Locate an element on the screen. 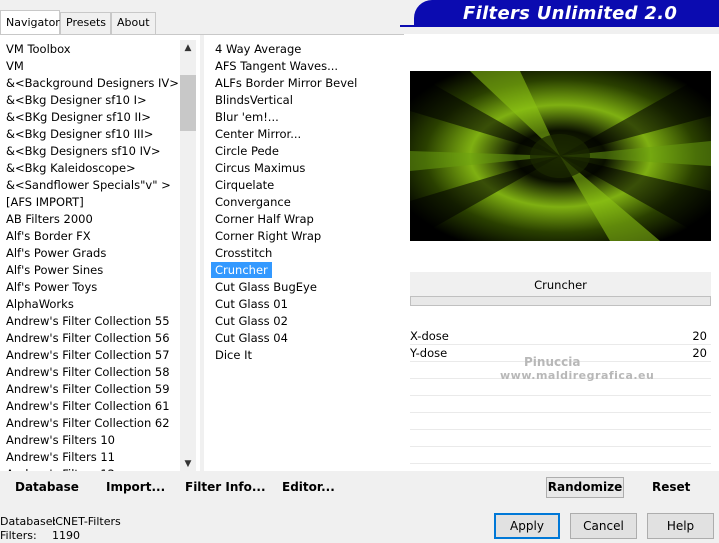 The width and height of the screenshot is (719, 543). category-item: &<Sandflower Specials"v" > is located at coordinates (90, 185).